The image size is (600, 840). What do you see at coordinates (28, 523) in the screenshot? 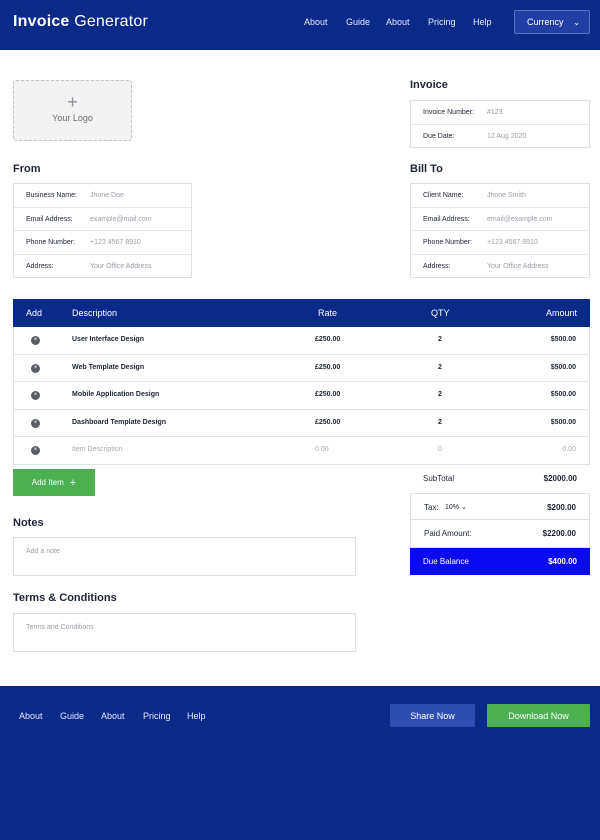
I see `notes-title: Notes` at bounding box center [28, 523].